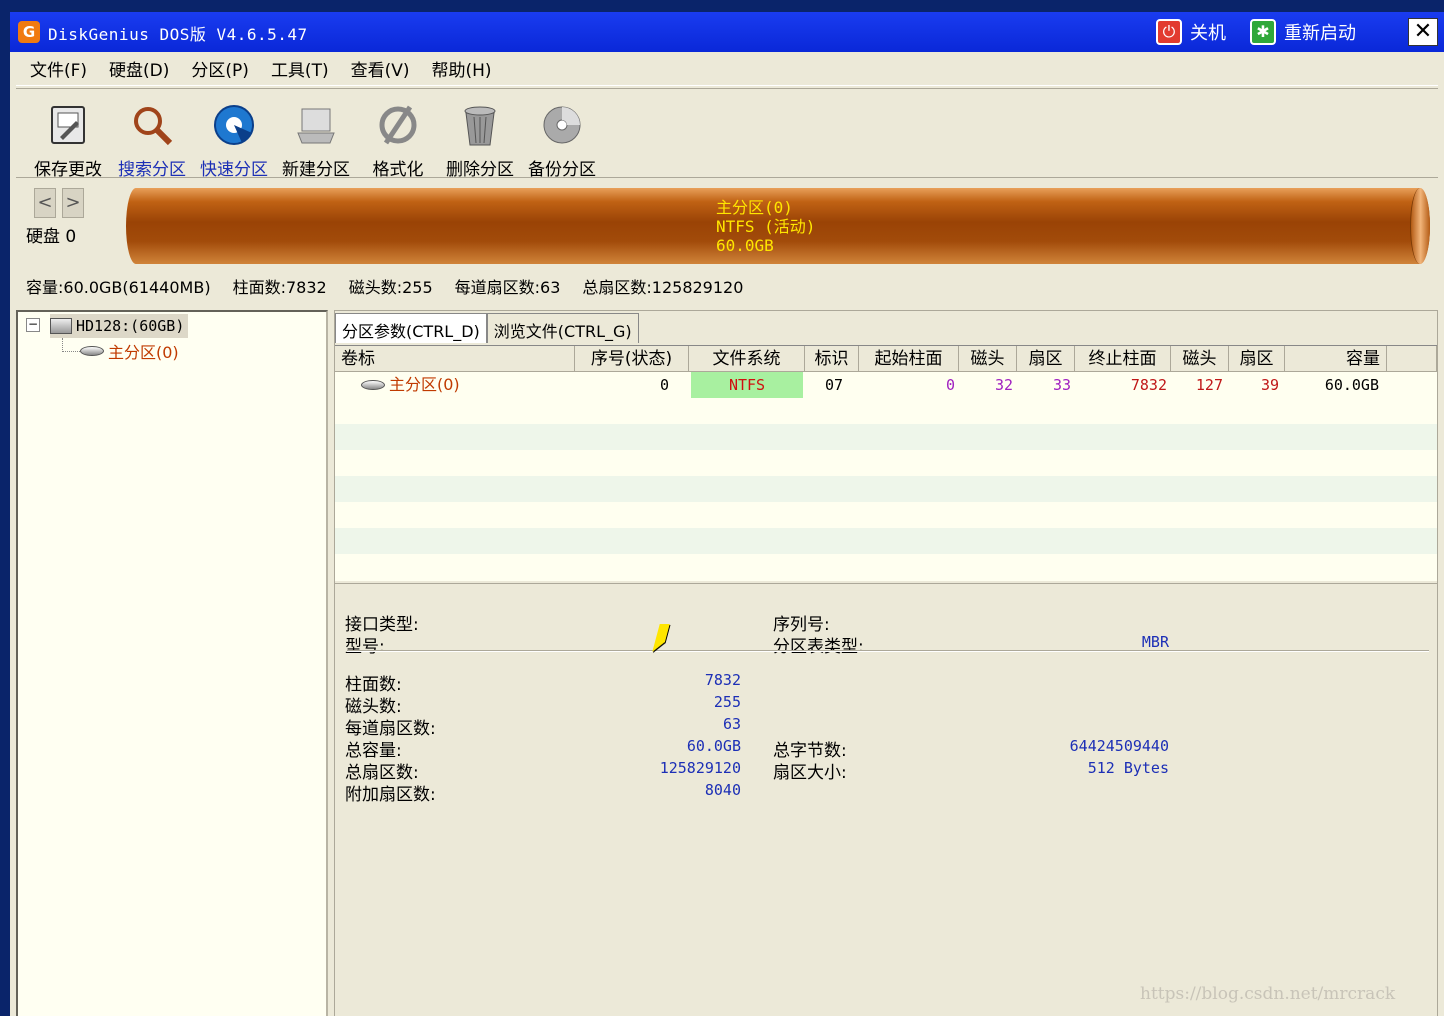  What do you see at coordinates (909, 359) in the screenshot?
I see `col-header-start-cylinder: 起始柱面` at bounding box center [909, 359].